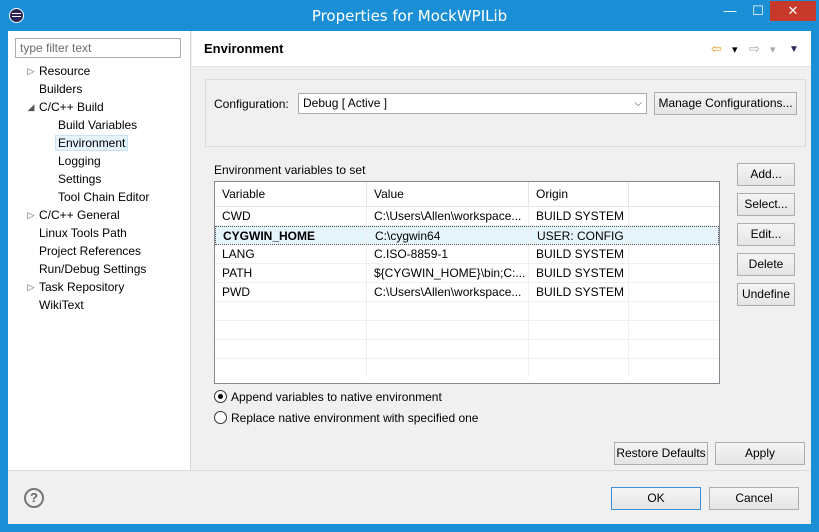  What do you see at coordinates (448, 194) in the screenshot?
I see `column-header-value: Value` at bounding box center [448, 194].